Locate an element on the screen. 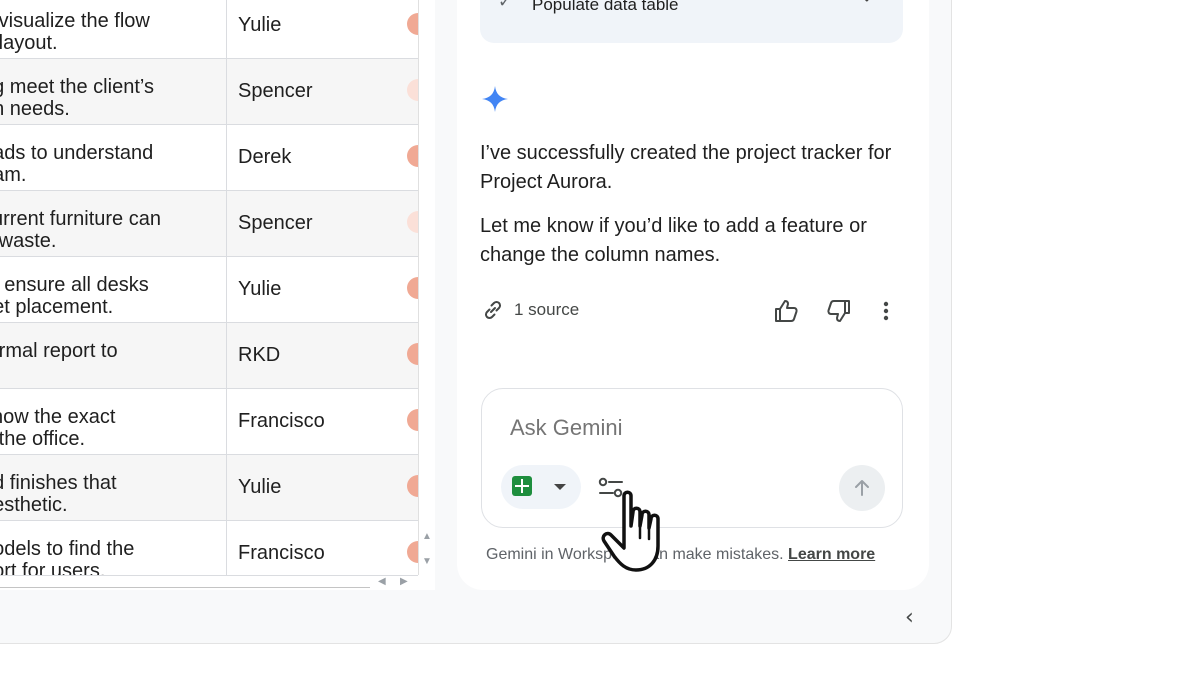  task-text-line-2: net placement. is located at coordinates (57, 307).